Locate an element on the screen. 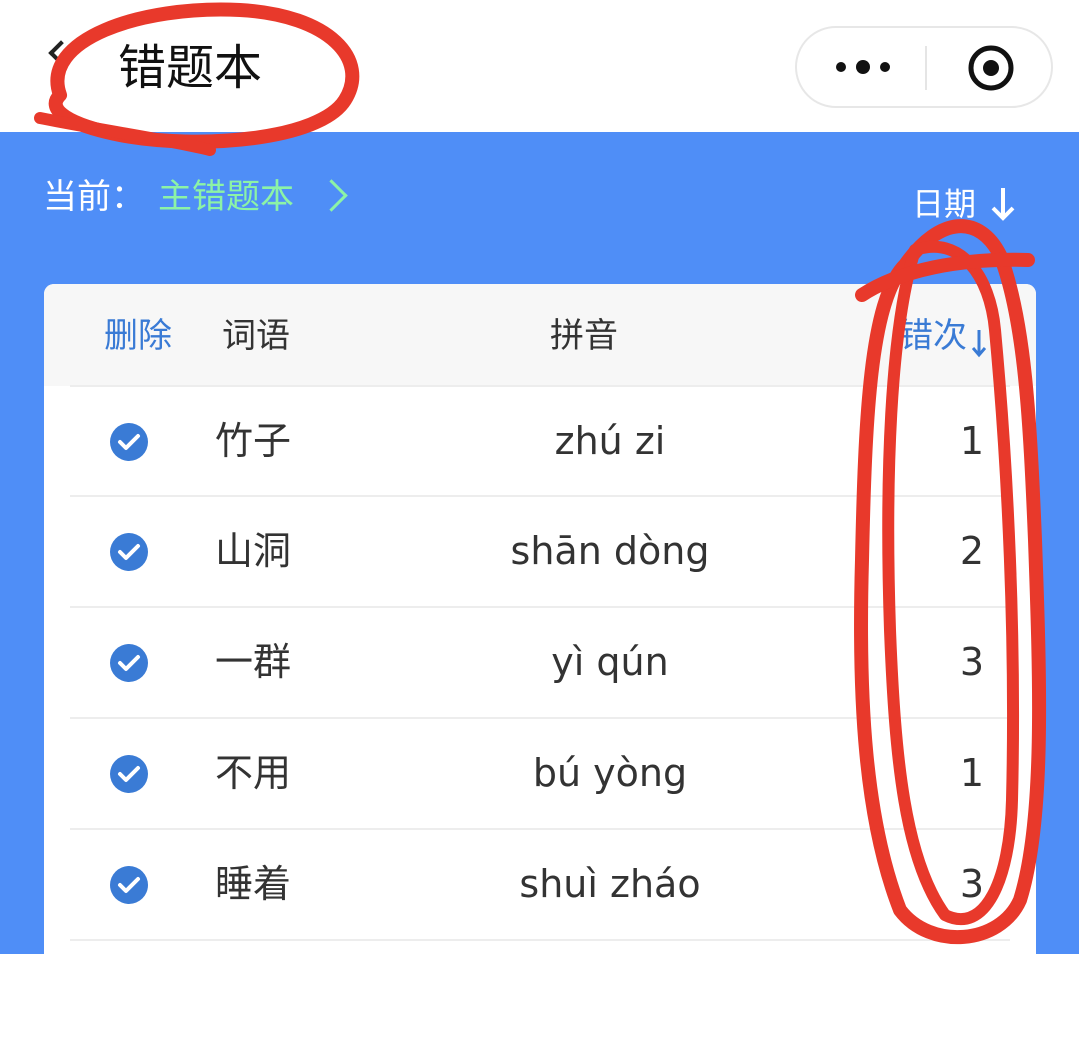 The image size is (1079, 1049). sort-by-date-button: 日期 is located at coordinates (944, 204).